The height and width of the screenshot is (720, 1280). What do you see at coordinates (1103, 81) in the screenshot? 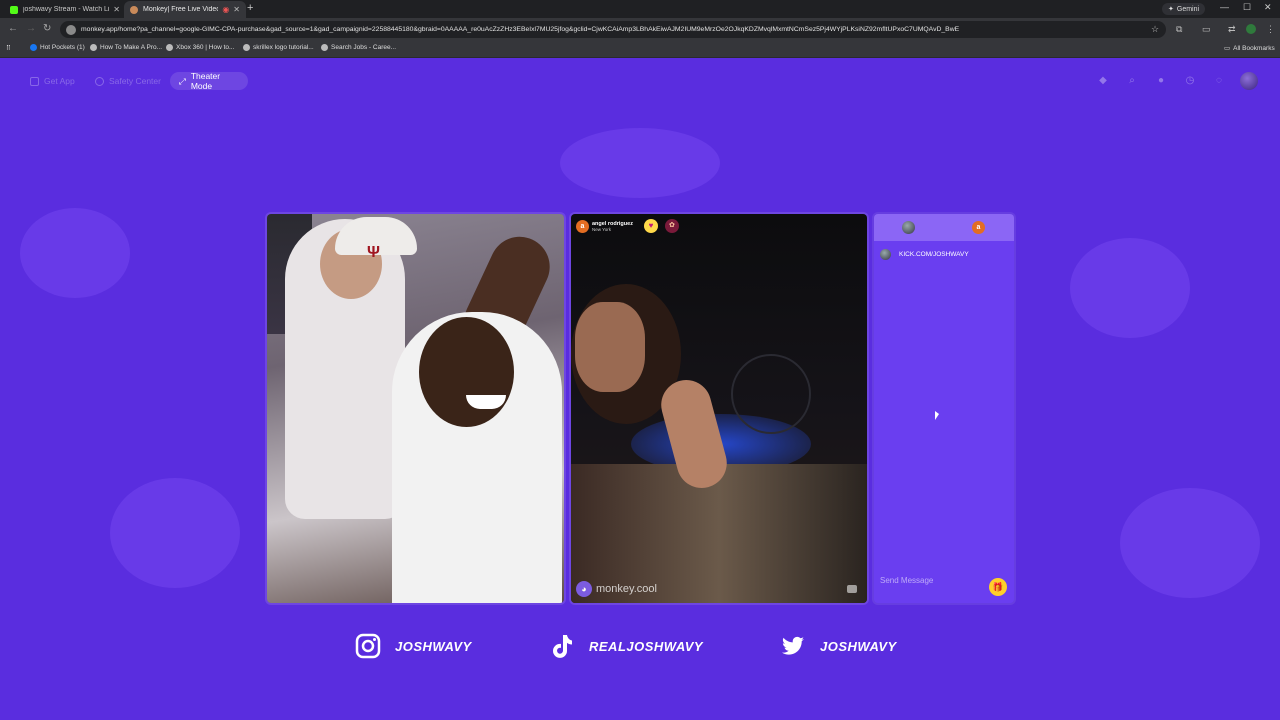
I see `gem-icon: ◆` at bounding box center [1103, 81].